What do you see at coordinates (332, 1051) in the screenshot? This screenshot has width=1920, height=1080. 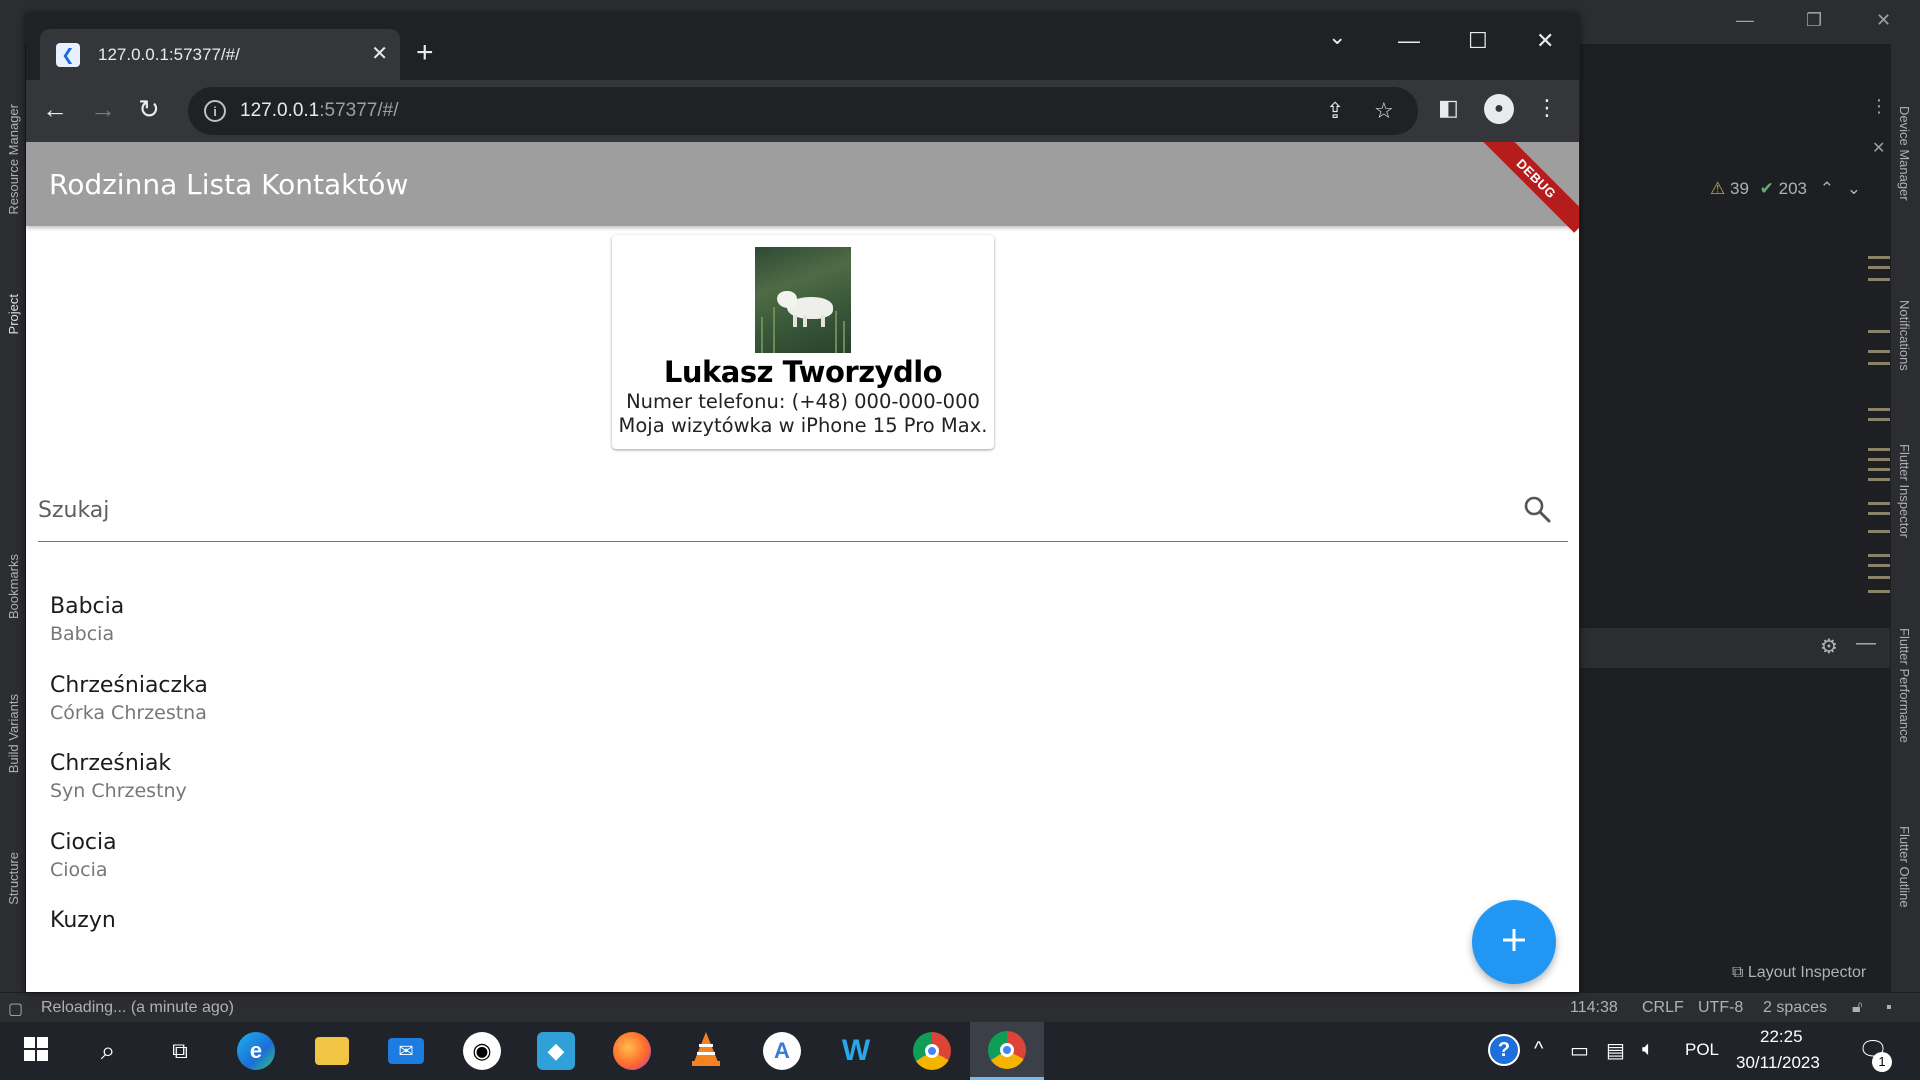 I see `taskbar-file-explorer` at bounding box center [332, 1051].